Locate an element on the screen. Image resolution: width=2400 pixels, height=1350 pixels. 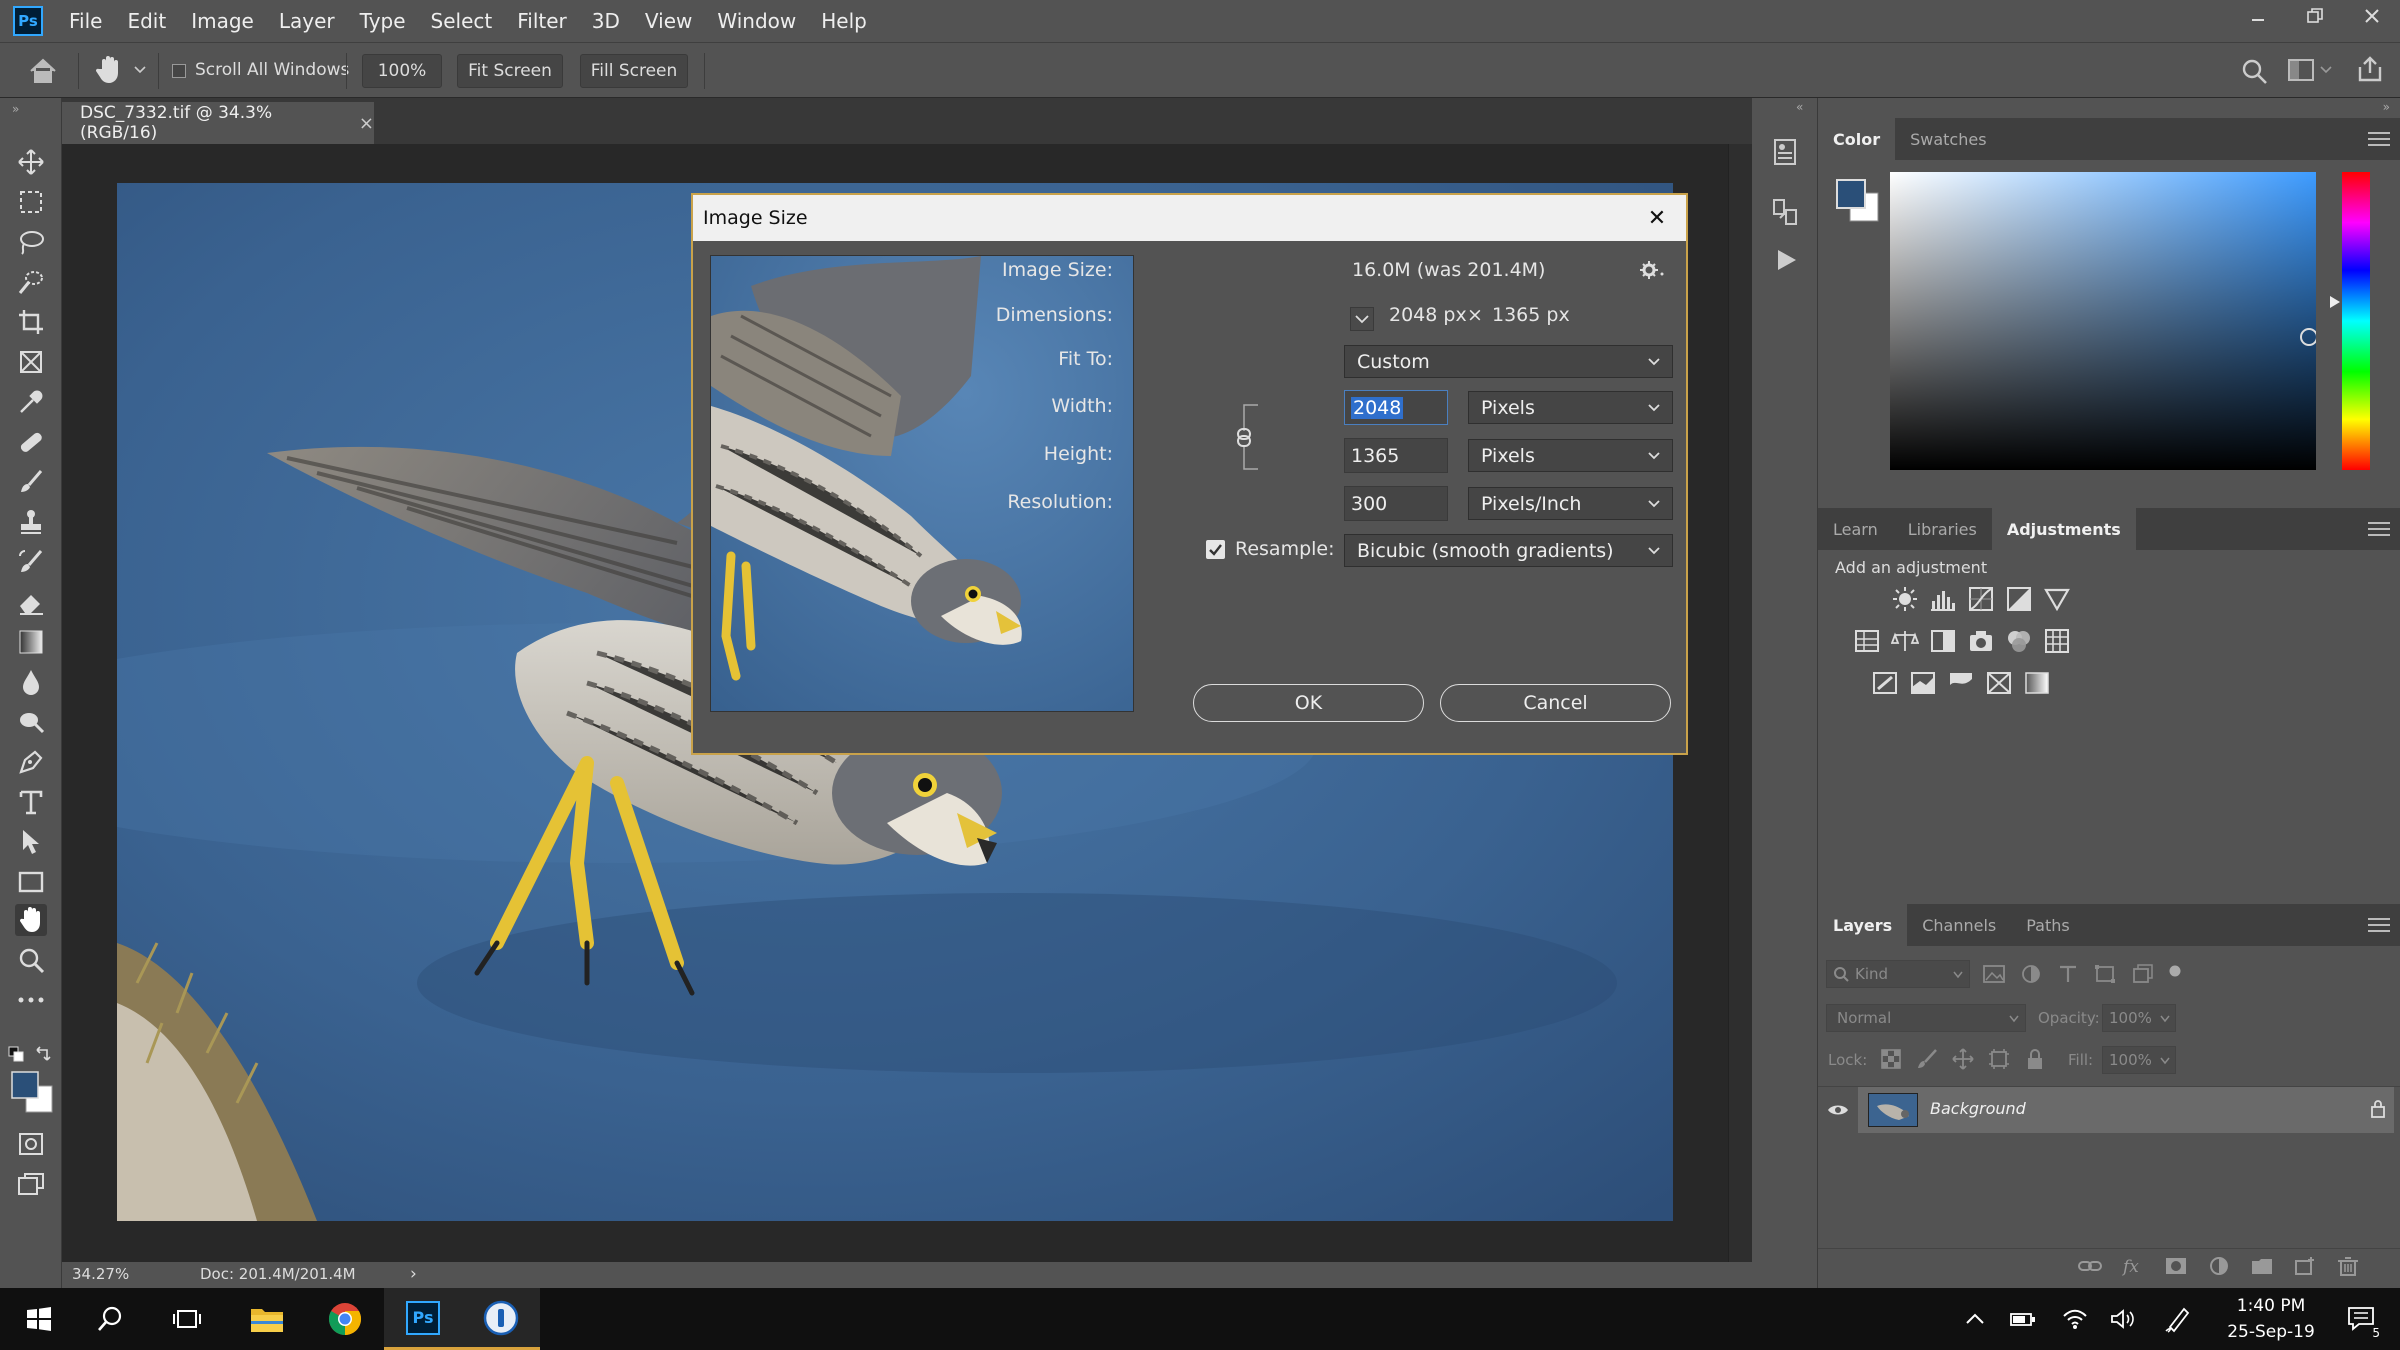
tab-color: Color is located at coordinates (1857, 139).